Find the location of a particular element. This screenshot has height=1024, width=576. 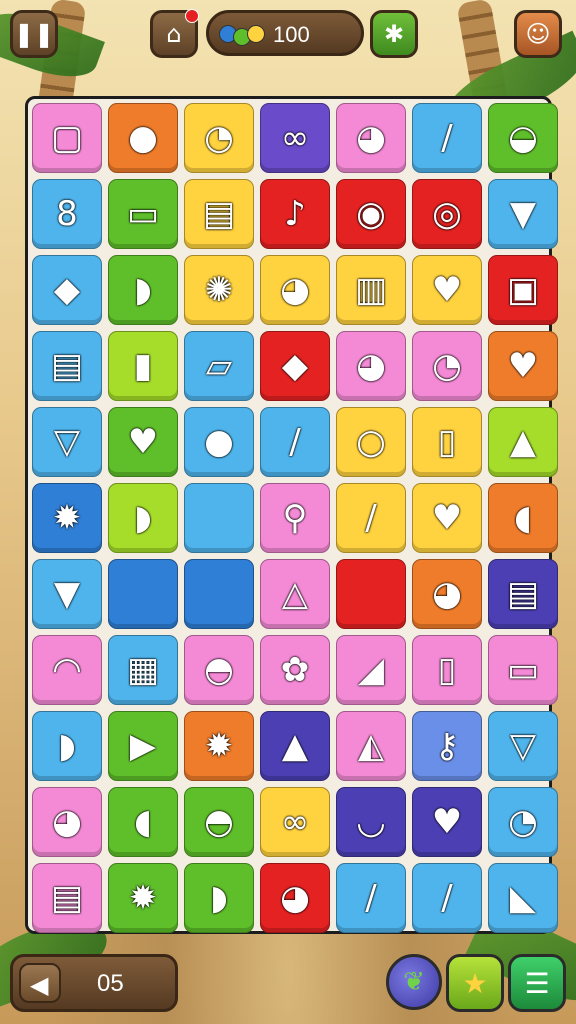

board-tile: ♪ is located at coordinates (295, 214).